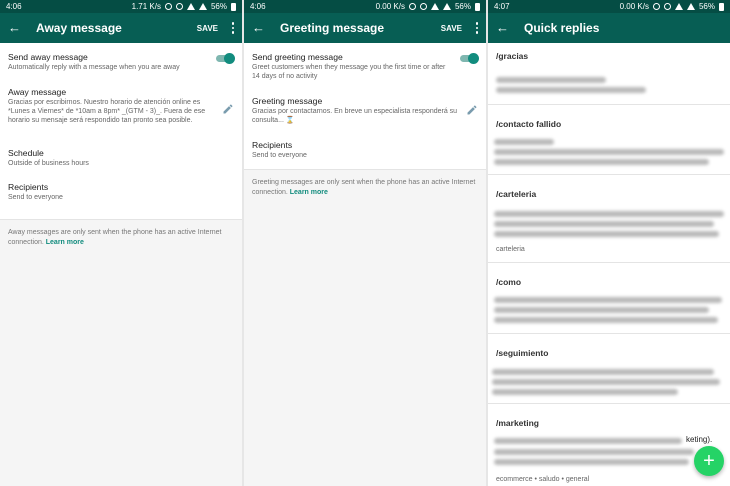 The image size is (730, 486). I want to click on quick-reply-keywords: carteleria, so click(510, 249).